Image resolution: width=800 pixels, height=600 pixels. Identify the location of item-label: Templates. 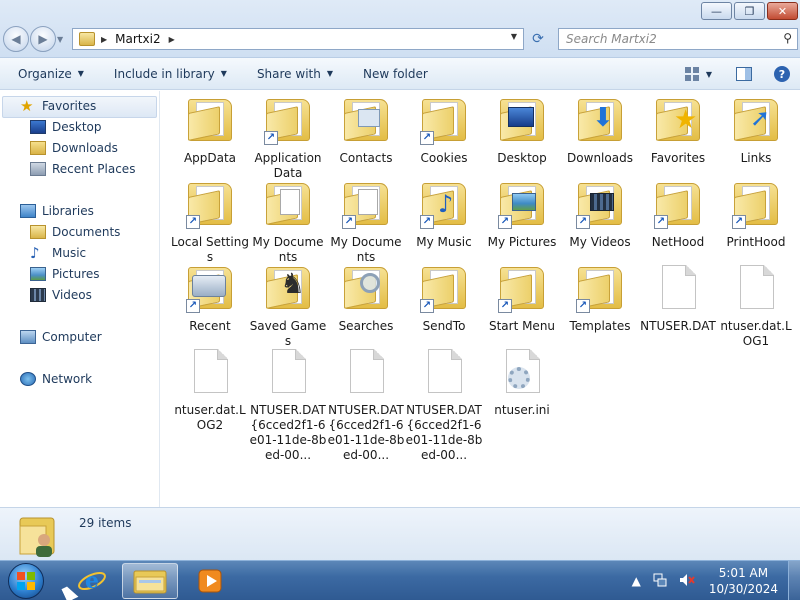
(600, 326).